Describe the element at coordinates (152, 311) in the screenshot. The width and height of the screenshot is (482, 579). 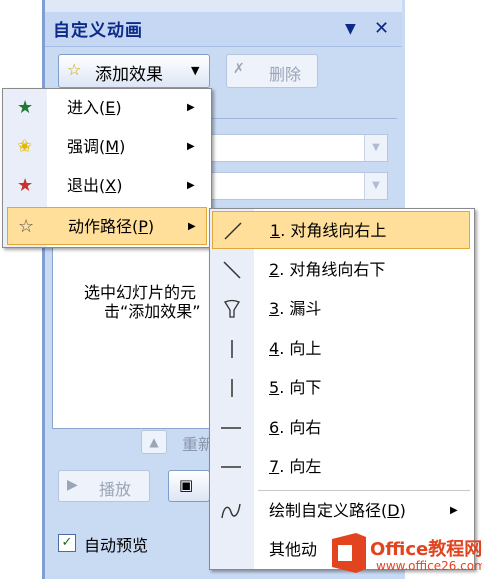
I see `instruction-text-2: 击“添加效果”` at that location.